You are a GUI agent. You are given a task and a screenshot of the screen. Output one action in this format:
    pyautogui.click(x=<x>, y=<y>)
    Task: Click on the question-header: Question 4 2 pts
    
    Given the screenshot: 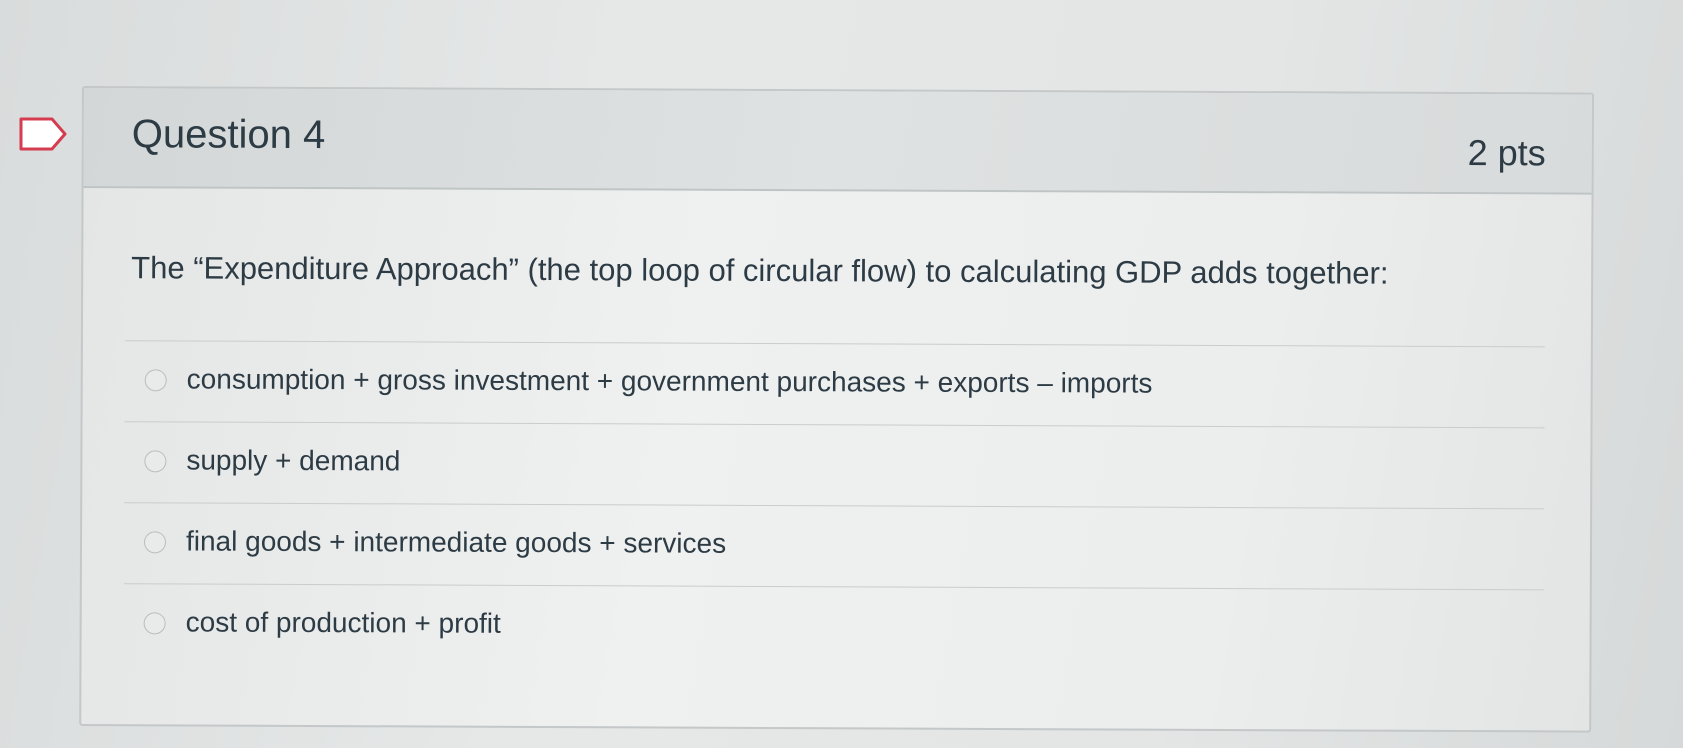 What is the action you would take?
    pyautogui.click(x=837, y=141)
    